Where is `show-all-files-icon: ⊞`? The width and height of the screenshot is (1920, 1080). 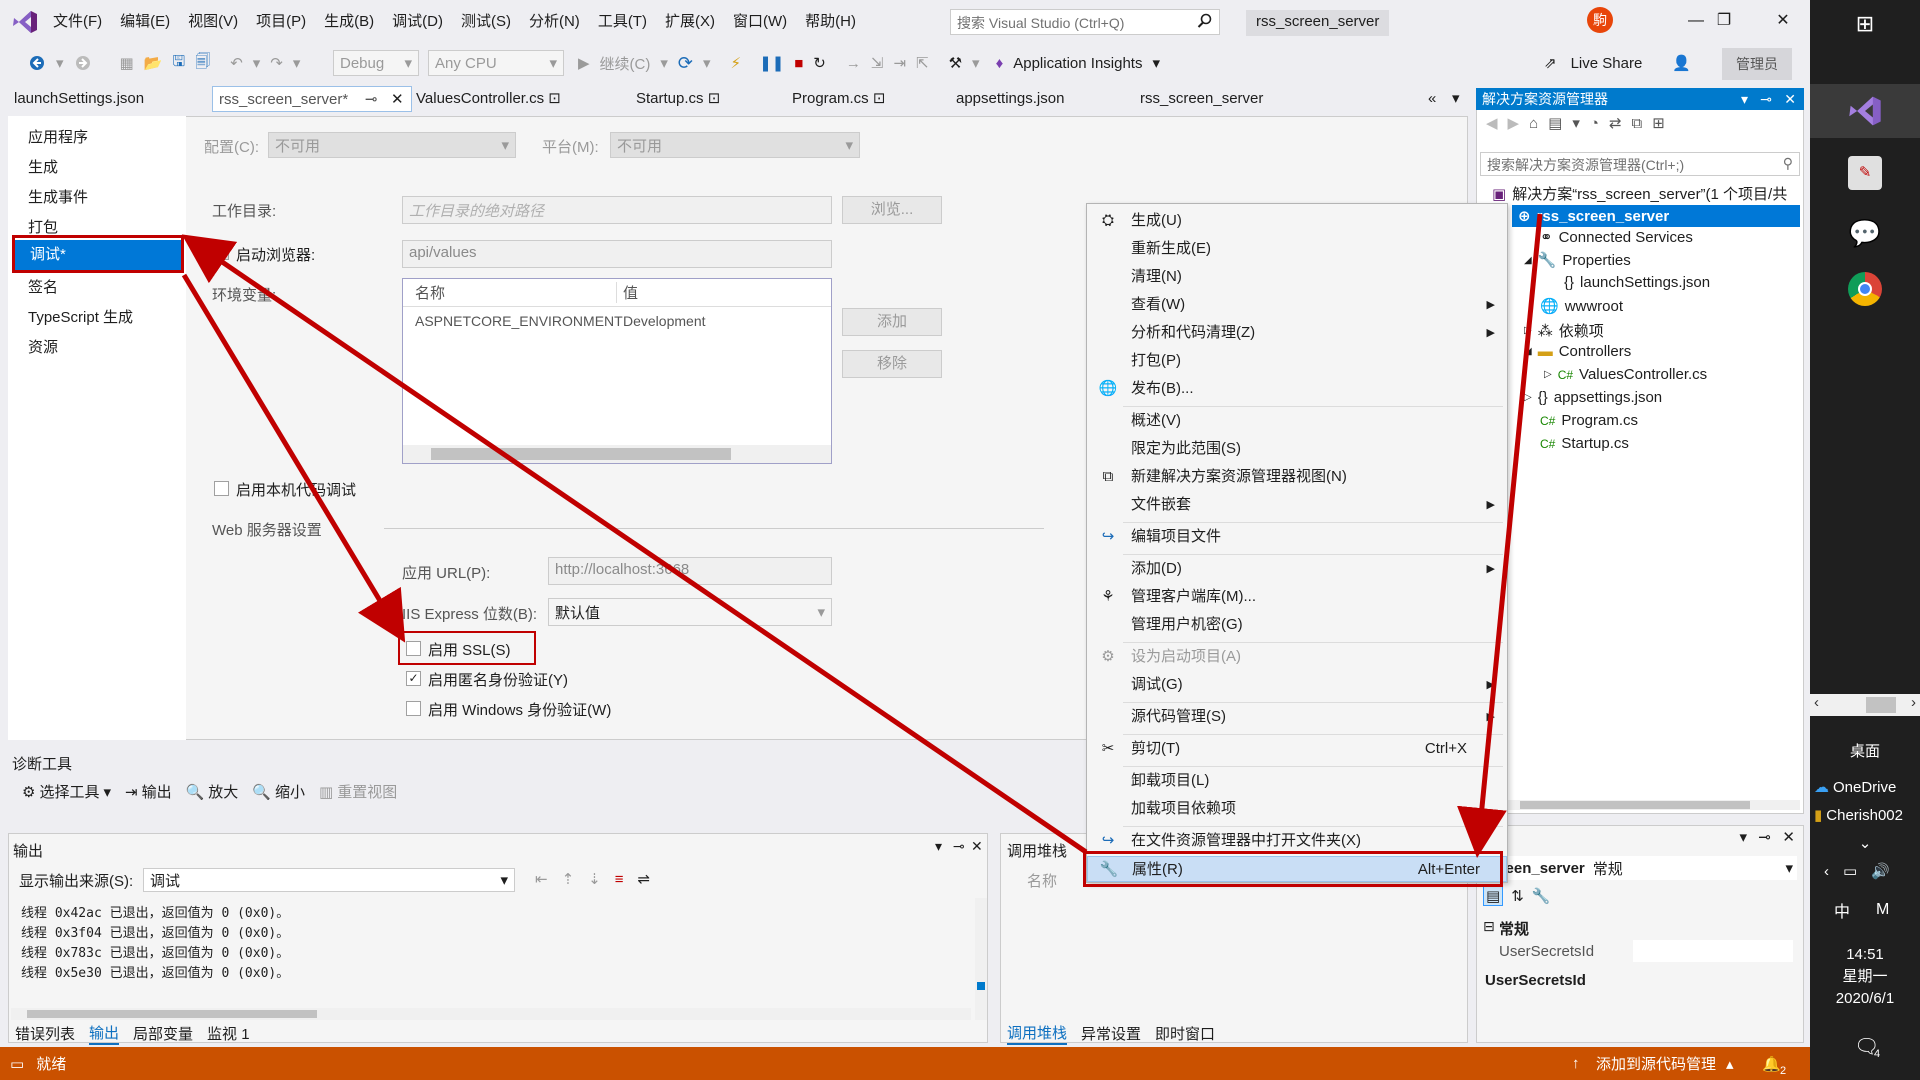
show-all-files-icon: ⊞ is located at coordinates (1658, 123).